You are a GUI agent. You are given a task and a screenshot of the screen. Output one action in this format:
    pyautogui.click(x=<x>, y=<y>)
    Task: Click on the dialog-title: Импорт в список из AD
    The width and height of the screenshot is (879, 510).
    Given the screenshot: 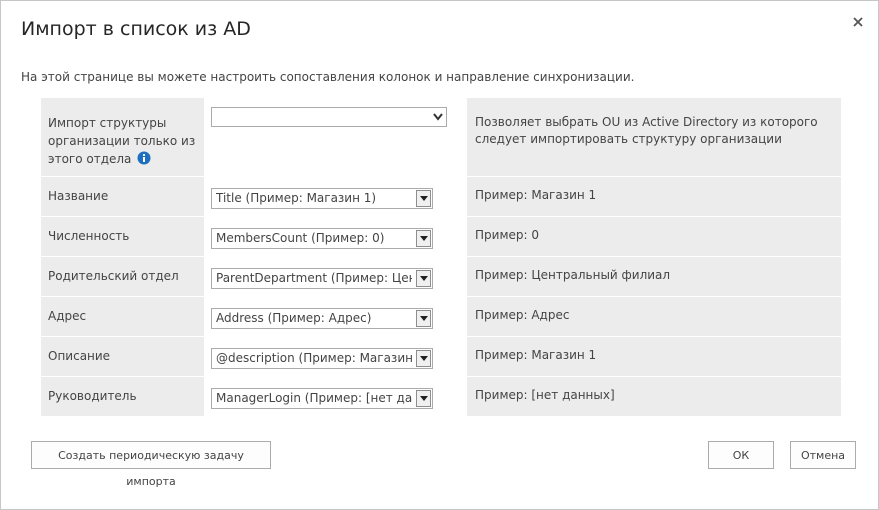 What is the action you would take?
    pyautogui.click(x=136, y=29)
    